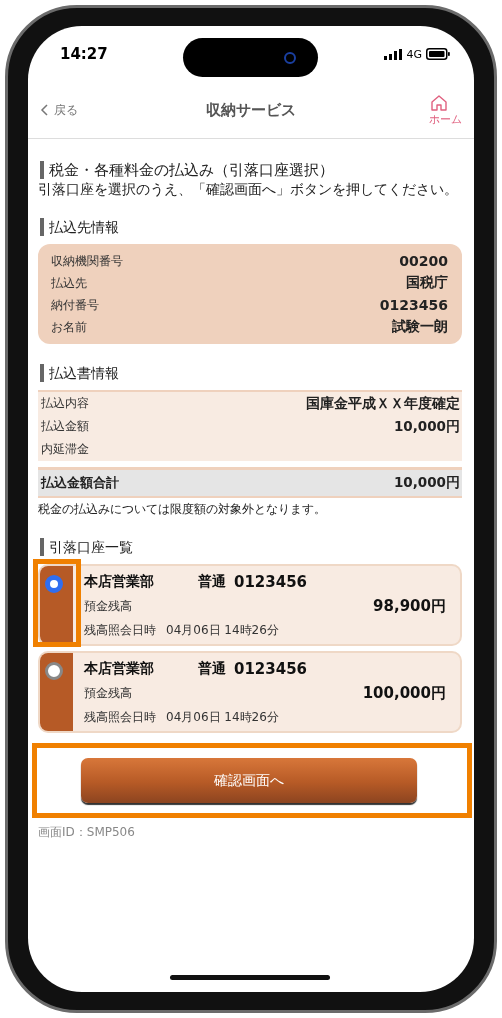 The height and width of the screenshot is (1018, 502). I want to click on table-cell: 払込金額合計, so click(80, 483).